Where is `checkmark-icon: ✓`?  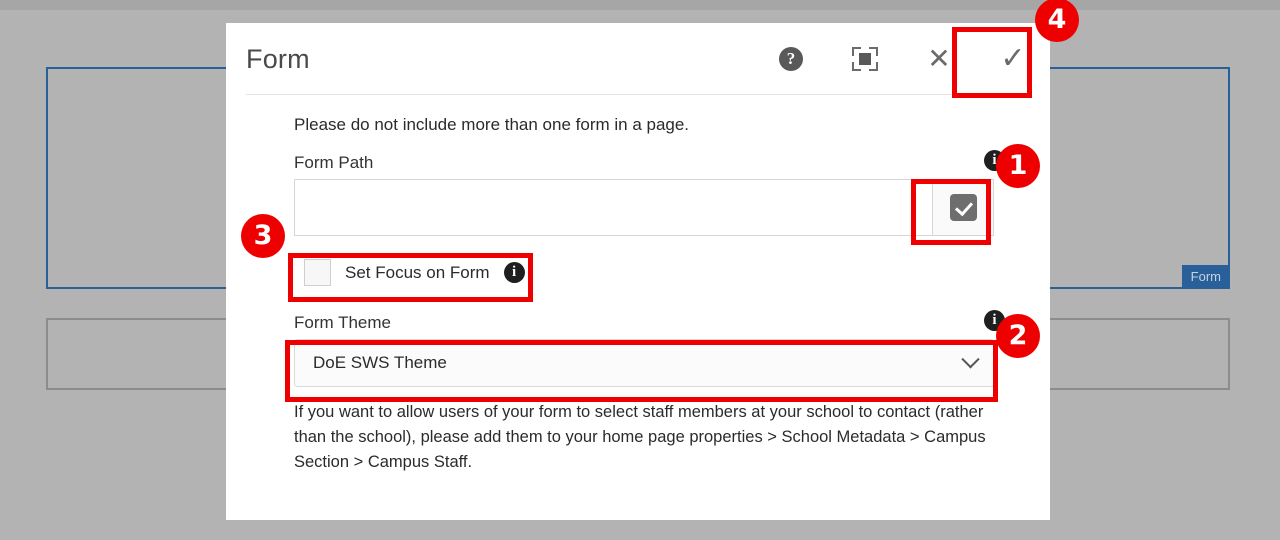 checkmark-icon: ✓ is located at coordinates (1013, 58).